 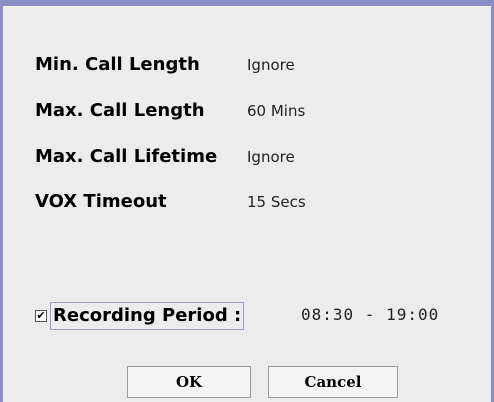 What do you see at coordinates (126, 156) in the screenshot?
I see `setting-label: Max. Call Lifetime` at bounding box center [126, 156].